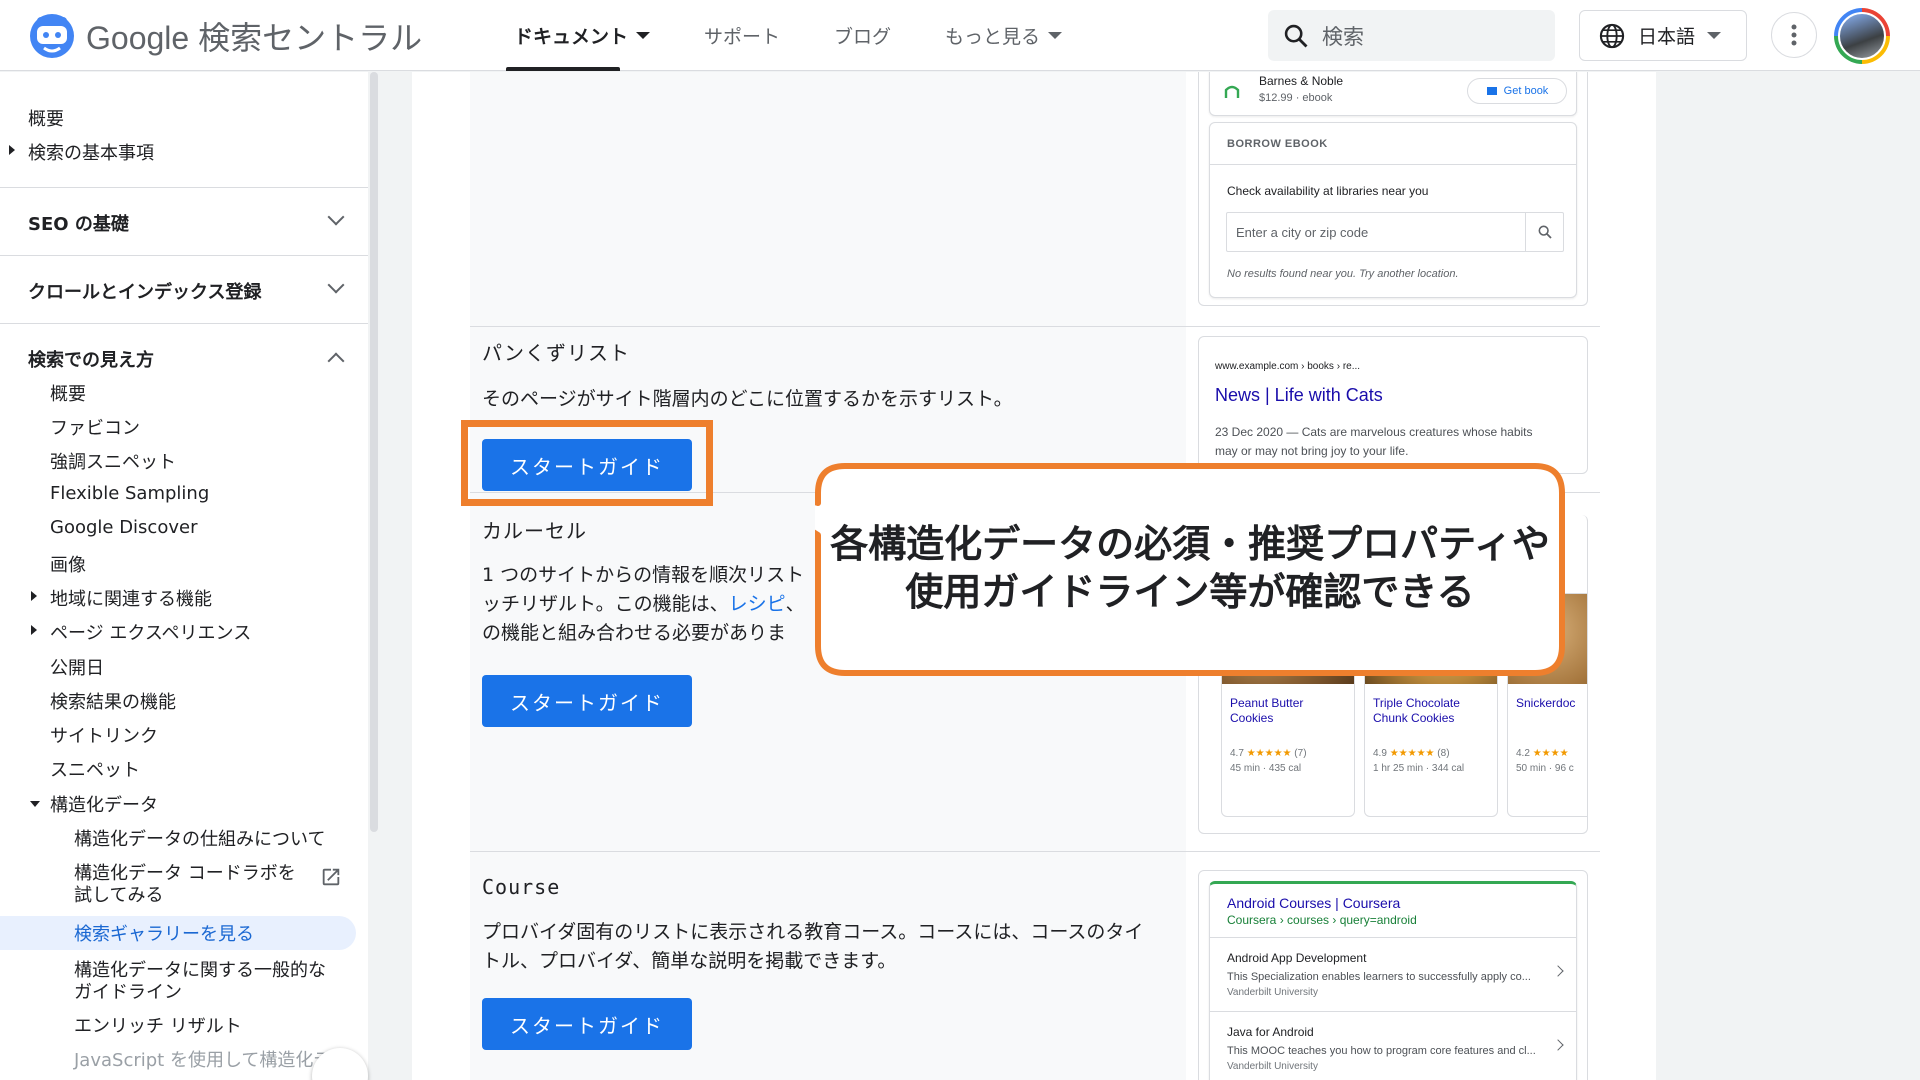  What do you see at coordinates (1542, 753) in the screenshot?
I see `card-rating: 4.2 ★★★★` at bounding box center [1542, 753].